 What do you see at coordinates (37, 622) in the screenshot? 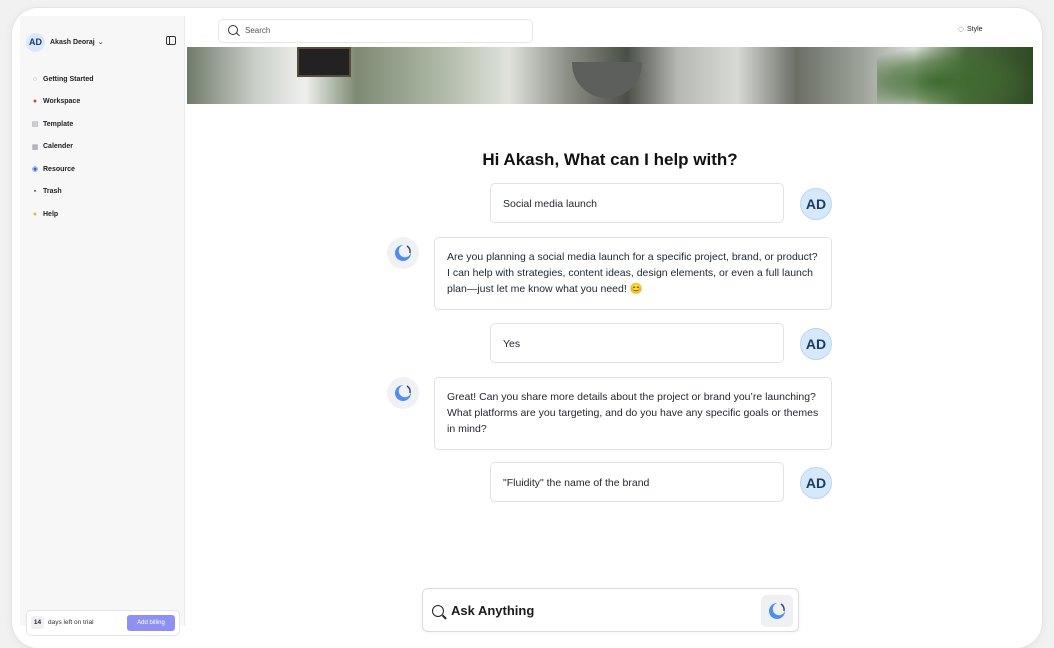
I see `trial-days-count: 14` at bounding box center [37, 622].